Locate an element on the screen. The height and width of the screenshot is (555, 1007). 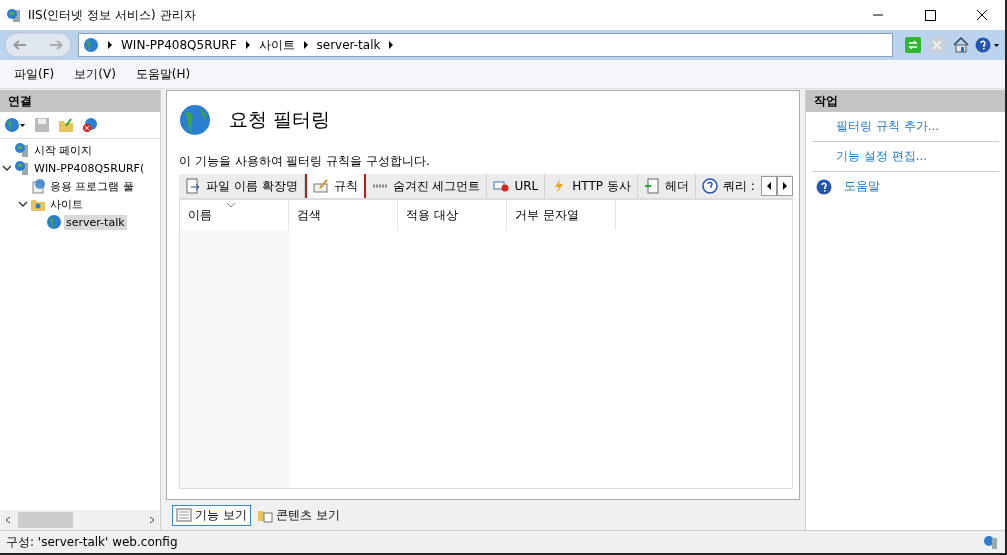
menu-item: 도움말(H) is located at coordinates (163, 74).